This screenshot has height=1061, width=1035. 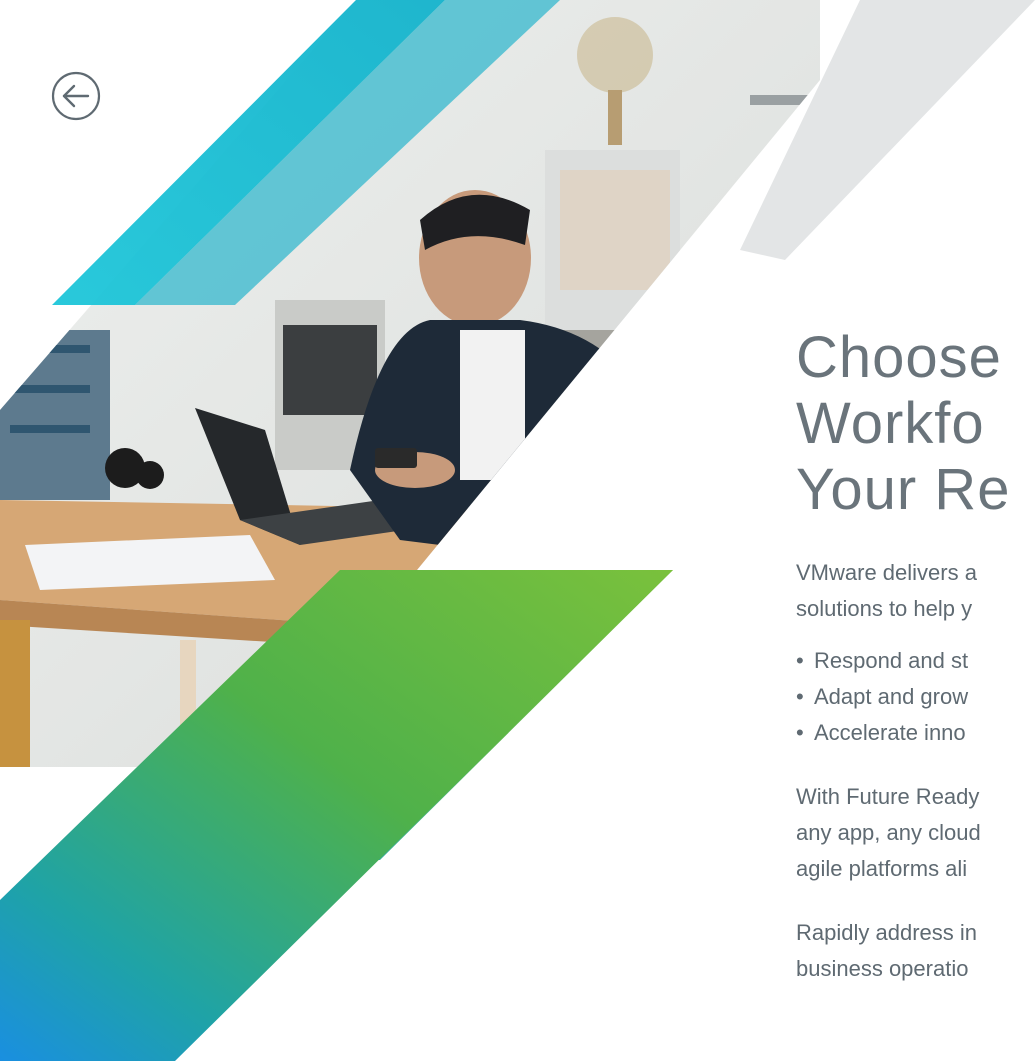 What do you see at coordinates (903, 489) in the screenshot?
I see `headline-line: Your Re` at bounding box center [903, 489].